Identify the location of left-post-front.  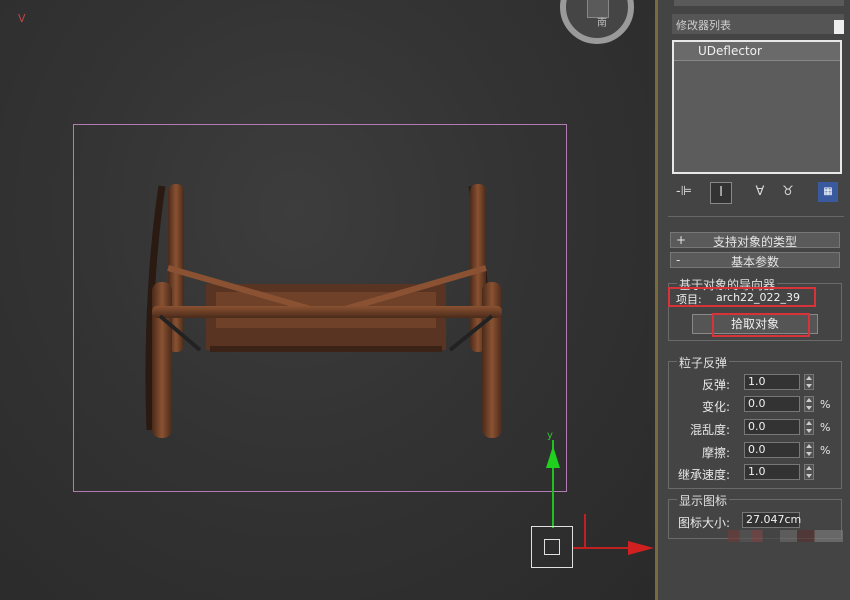
(162, 360).